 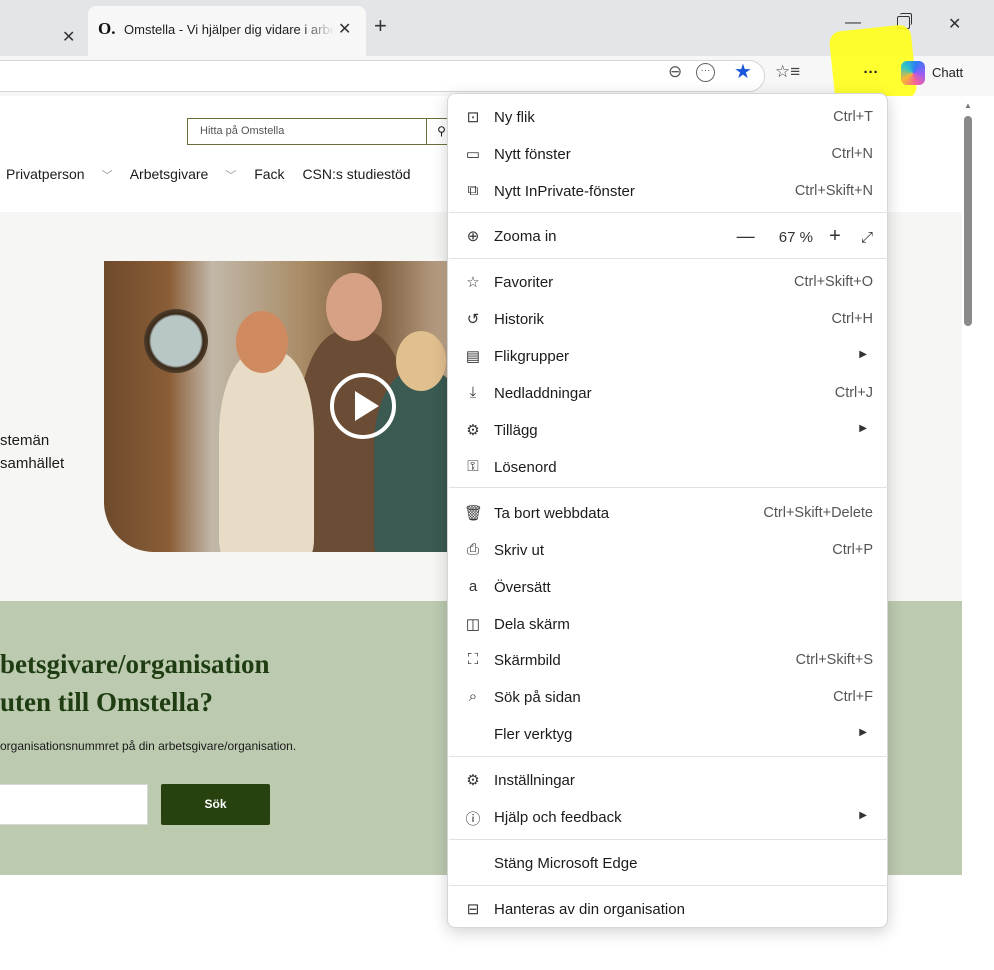 I want to click on menu-item-history: ↺ Historik Ctrl+H, so click(x=667, y=319).